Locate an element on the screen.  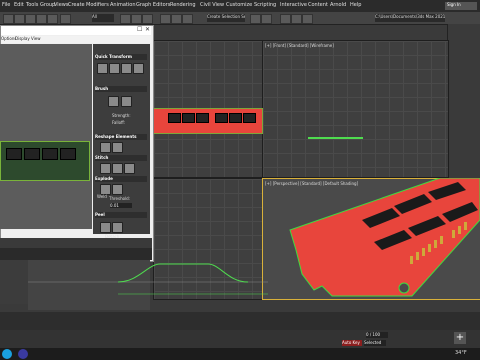
relax-icon is located at coordinates (117, 147).